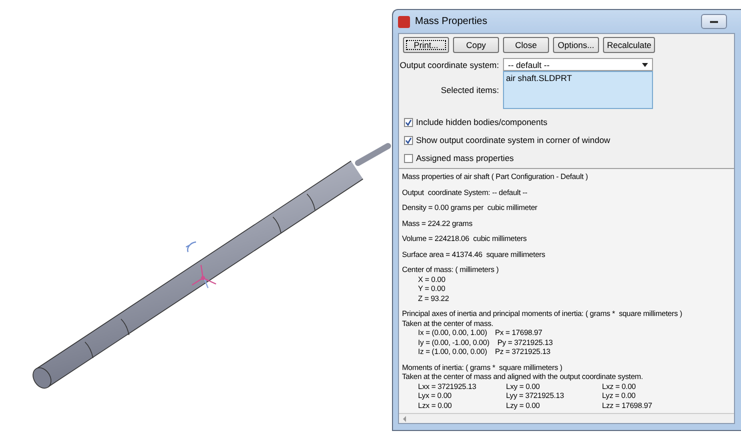 Image resolution: width=741 pixels, height=440 pixels. I want to click on dialog-button: Recalculate, so click(629, 45).